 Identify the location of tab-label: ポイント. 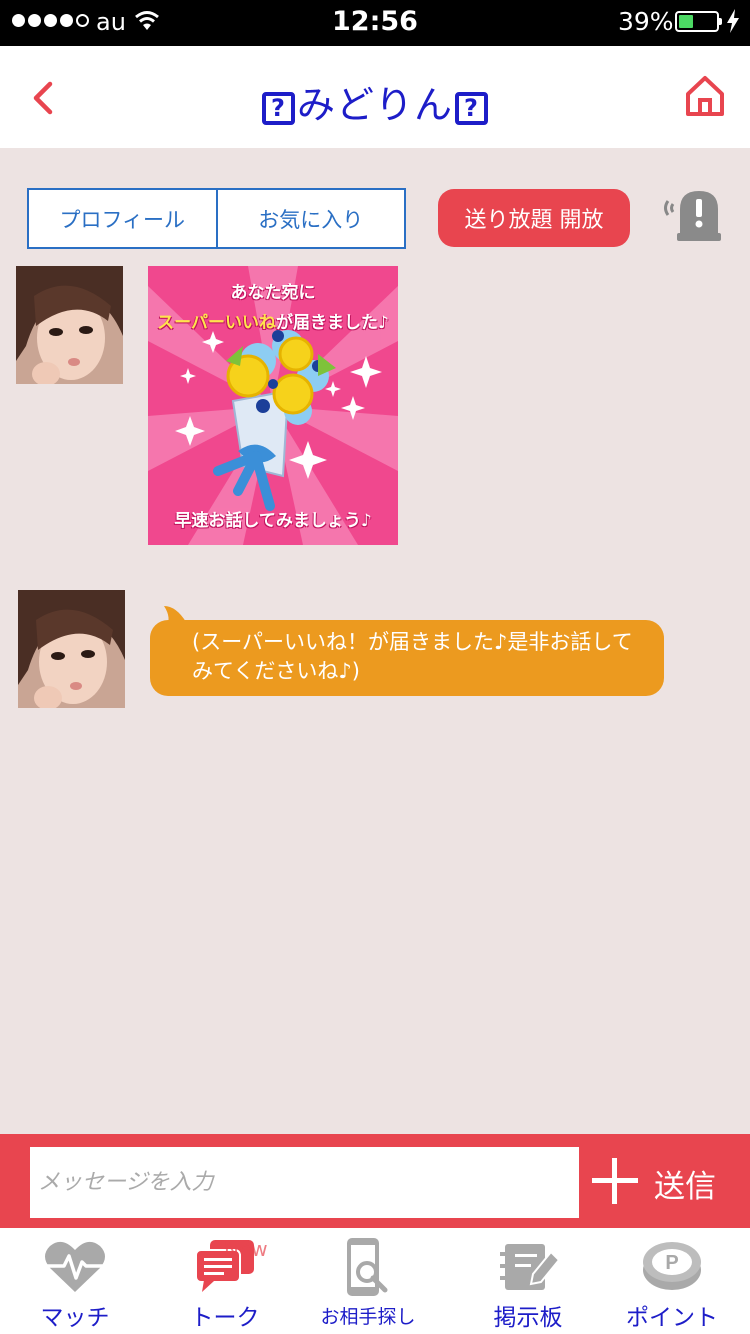
(672, 1318).